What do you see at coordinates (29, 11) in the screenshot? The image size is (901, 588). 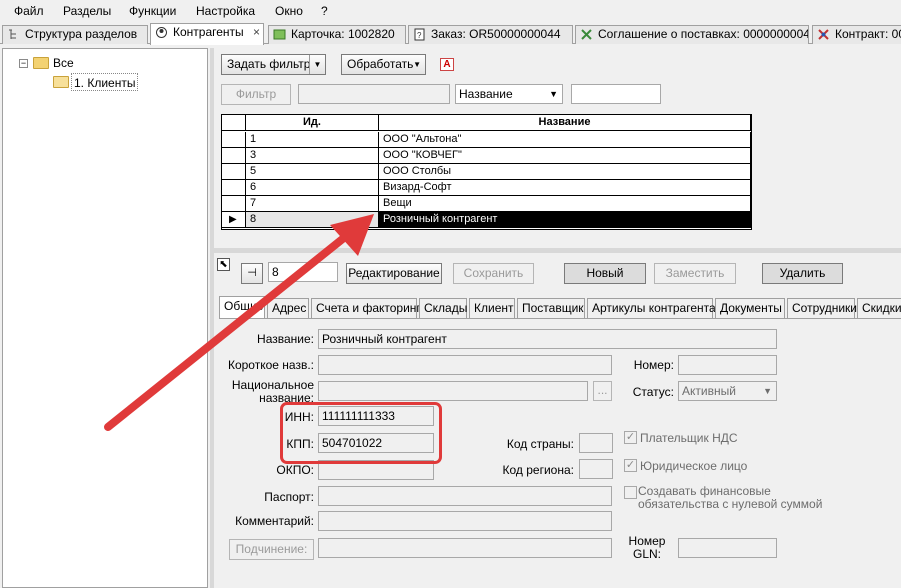 I see `menu-file: Файл` at bounding box center [29, 11].